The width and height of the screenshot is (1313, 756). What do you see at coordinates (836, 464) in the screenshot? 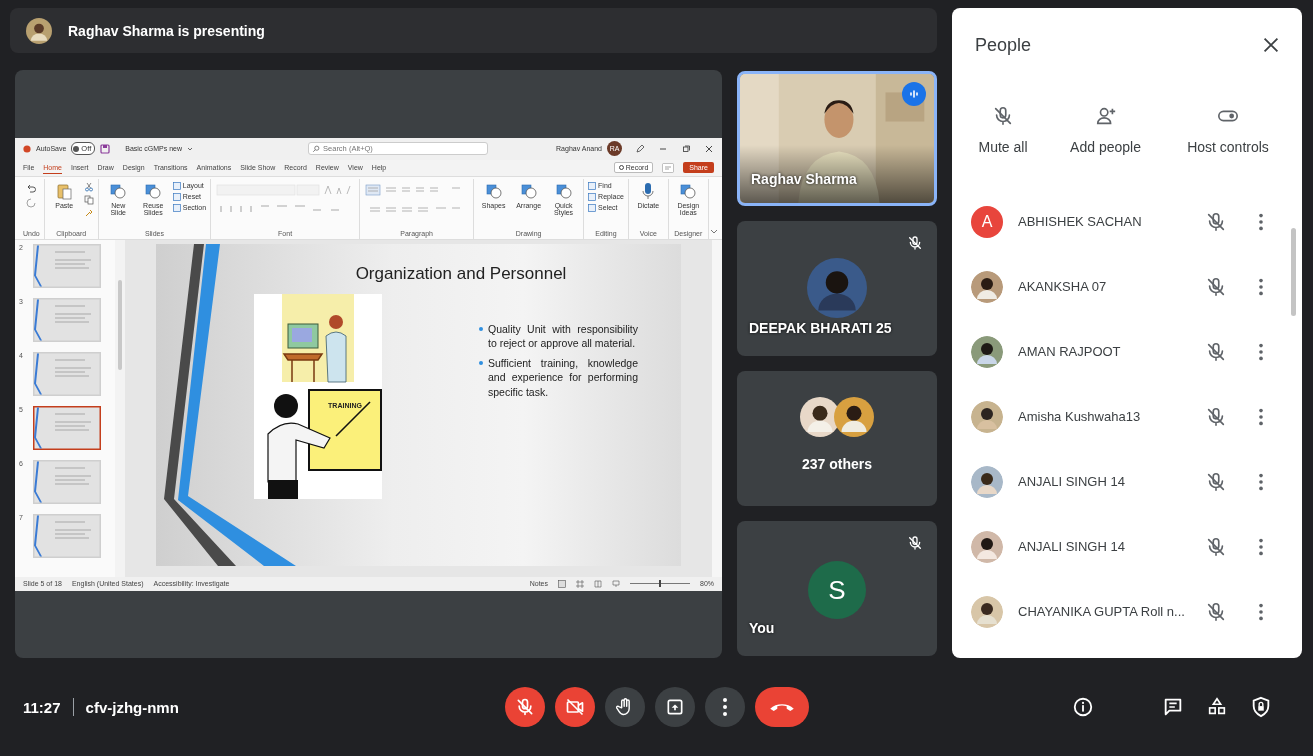
I see `others-count: 237 others` at bounding box center [836, 464].